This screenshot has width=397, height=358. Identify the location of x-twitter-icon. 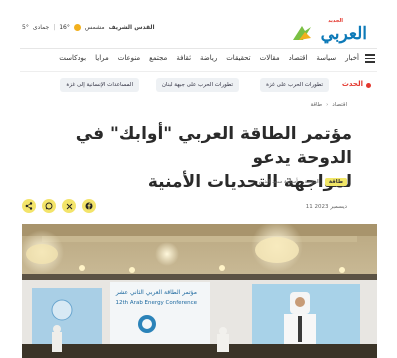
(69, 206).